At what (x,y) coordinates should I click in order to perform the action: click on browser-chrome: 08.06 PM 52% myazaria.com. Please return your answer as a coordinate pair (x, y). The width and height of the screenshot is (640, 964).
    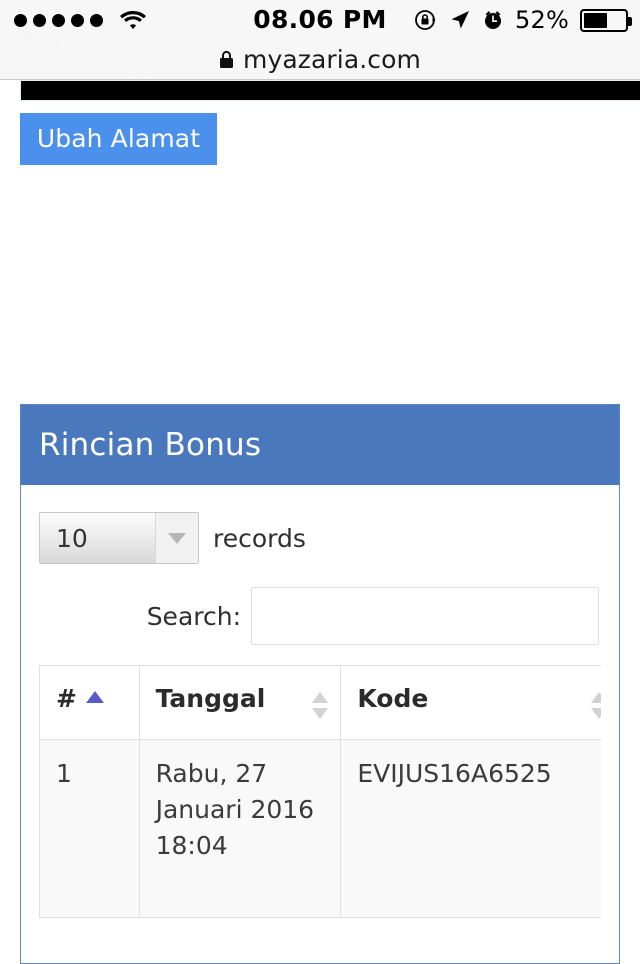
    Looking at the image, I should click on (320, 40).